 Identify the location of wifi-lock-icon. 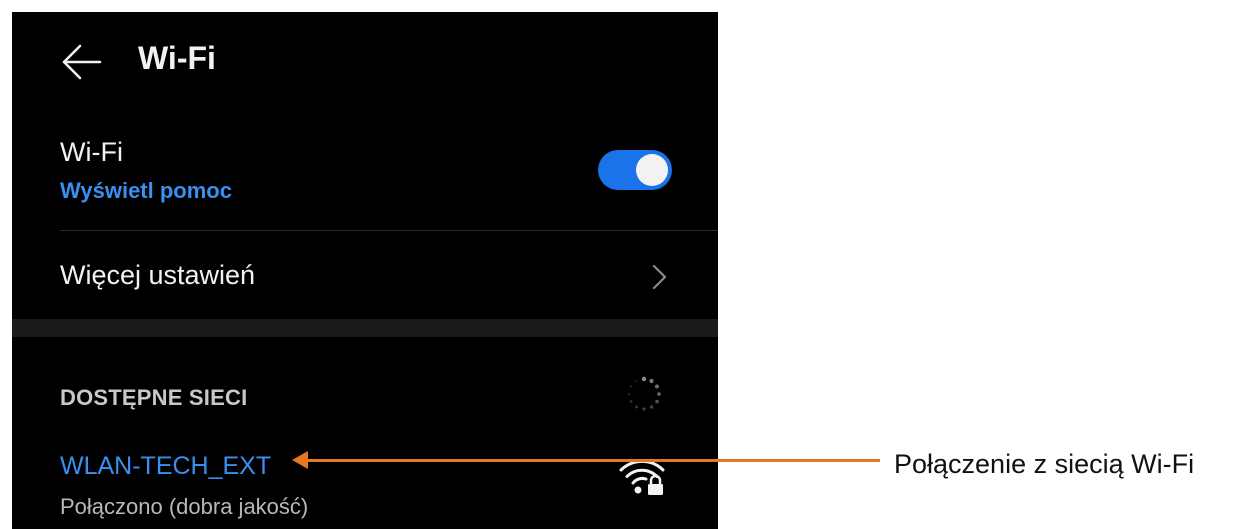
(642, 477).